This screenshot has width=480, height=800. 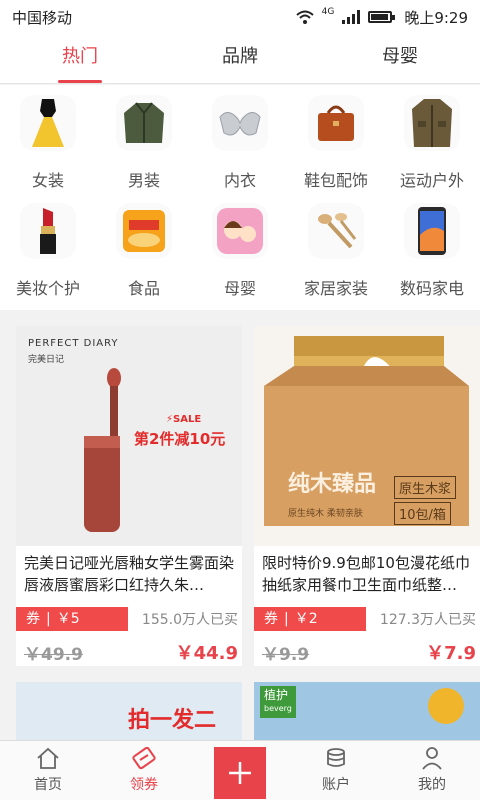 I want to click on snack-icon, so click(x=144, y=231).